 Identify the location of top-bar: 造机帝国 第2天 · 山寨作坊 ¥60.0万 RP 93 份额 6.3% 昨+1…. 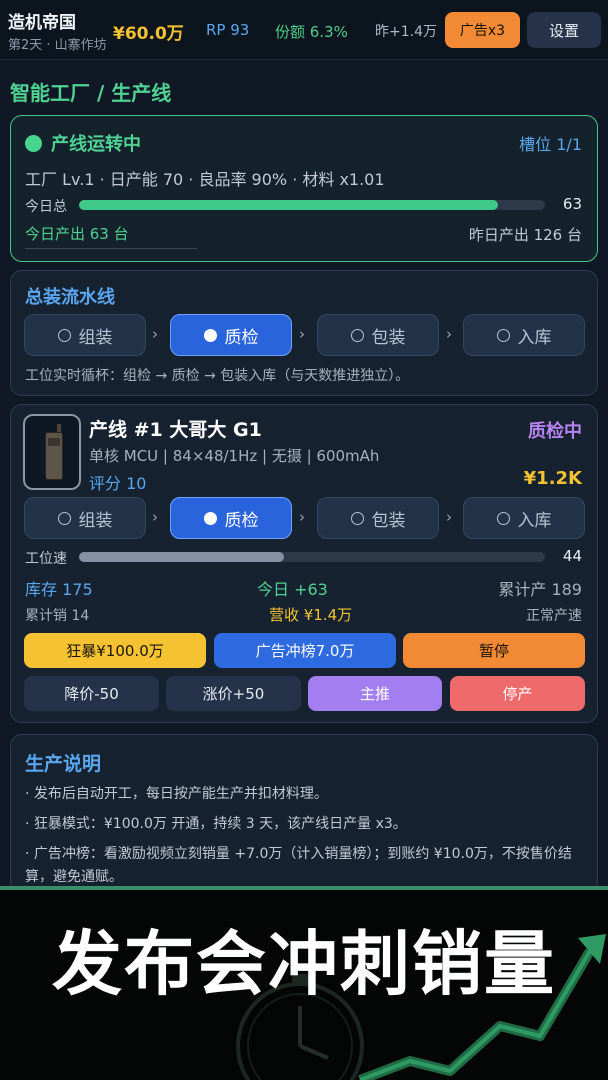
(304, 30).